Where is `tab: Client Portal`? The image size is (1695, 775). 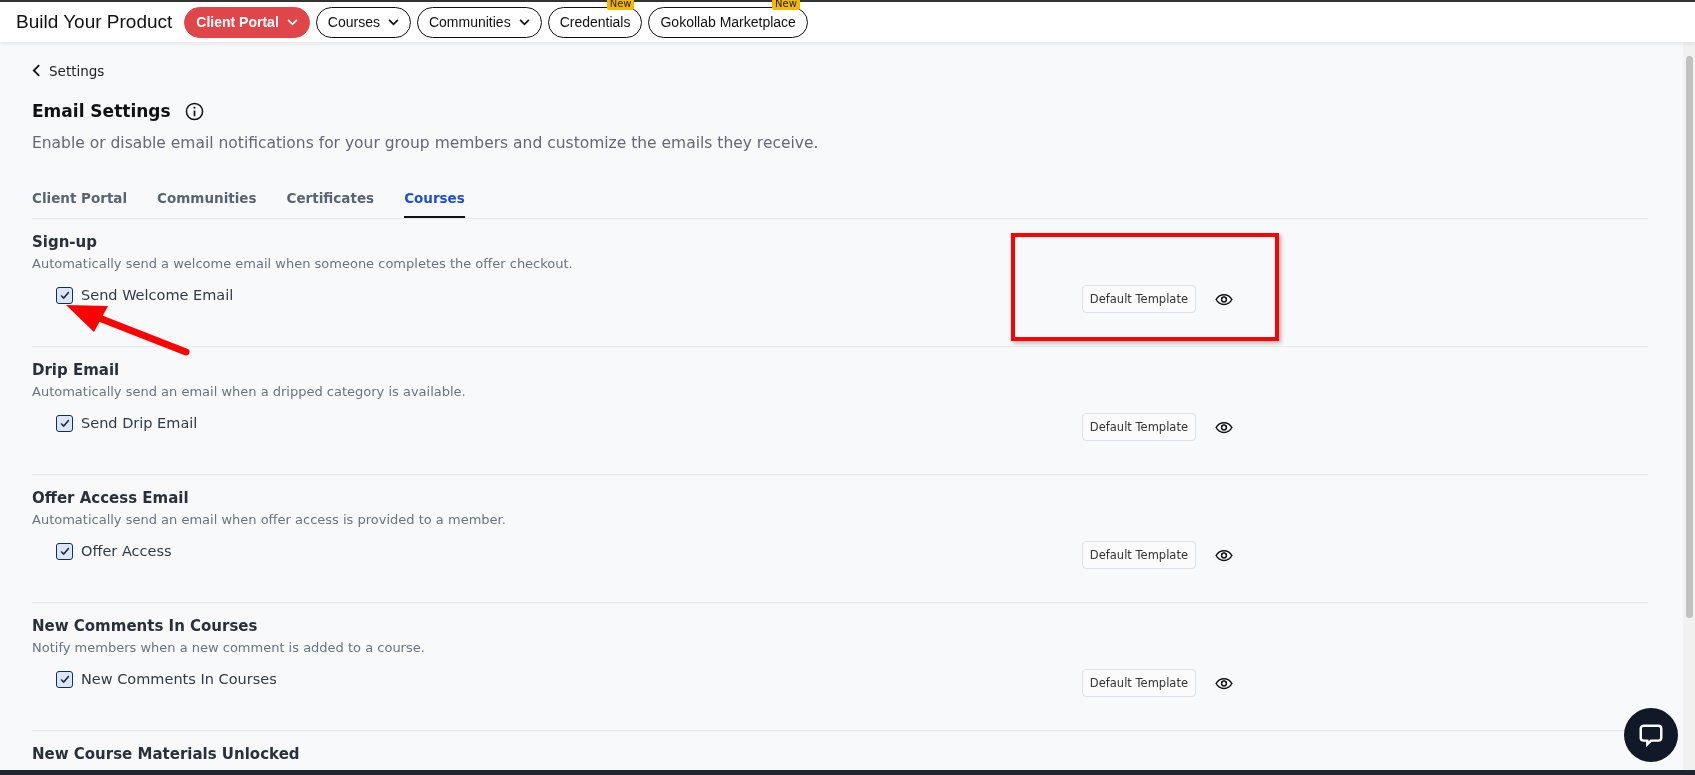 tab: Client Portal is located at coordinates (80, 204).